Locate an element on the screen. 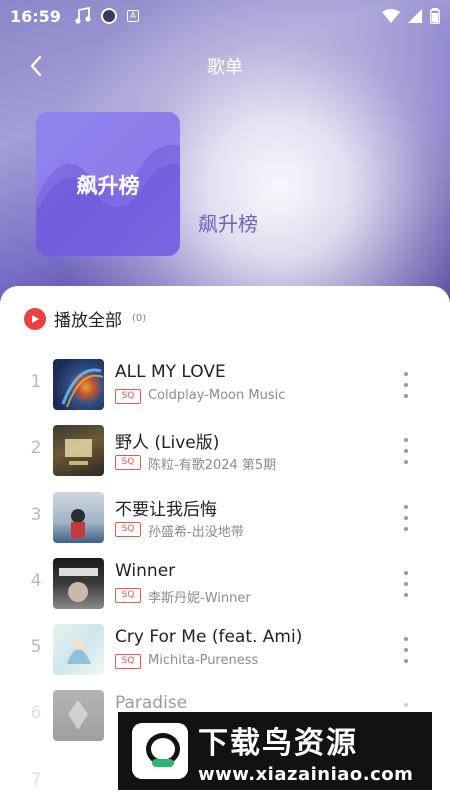 This screenshot has height=800, width=450. song-title: 野人 (Live版) is located at coordinates (167, 443).